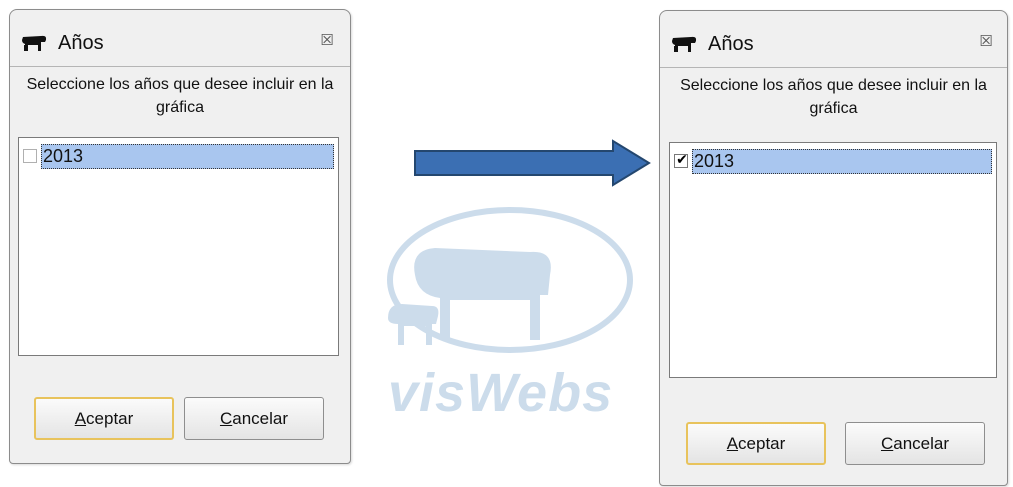  I want to click on year-checkbox: ✔, so click(681, 160).